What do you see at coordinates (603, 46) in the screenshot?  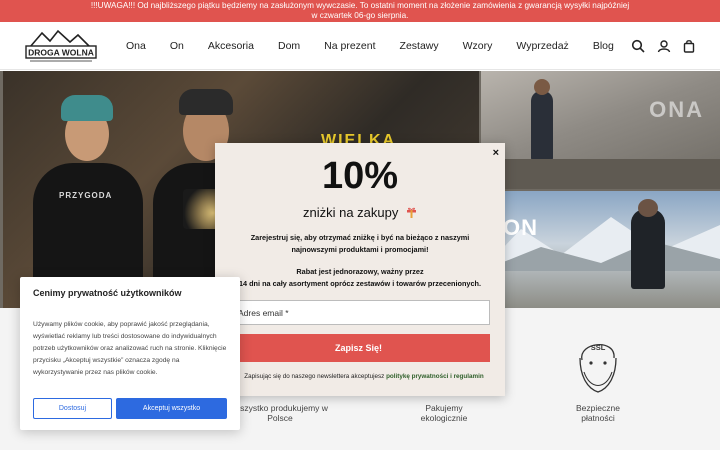 I see `nav-item-blog: Blog` at bounding box center [603, 46].